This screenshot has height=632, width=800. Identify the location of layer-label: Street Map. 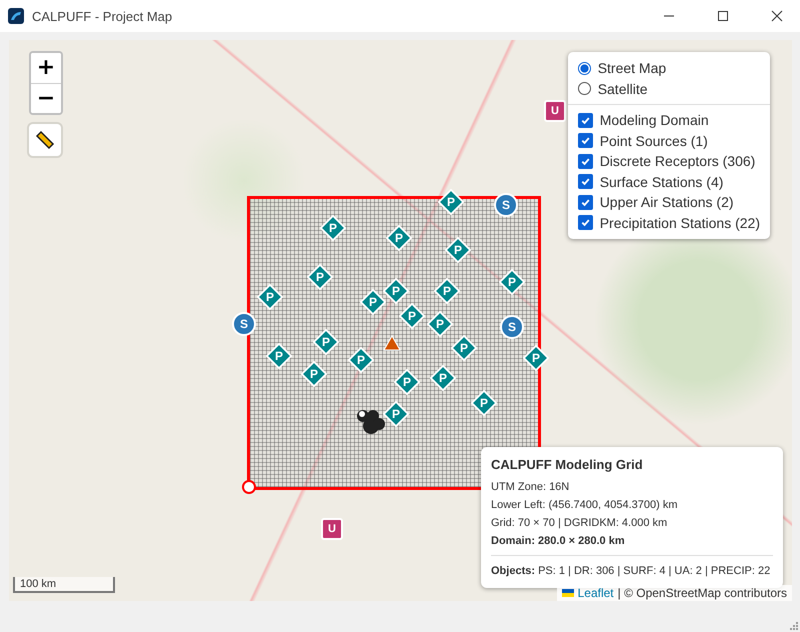
(632, 68).